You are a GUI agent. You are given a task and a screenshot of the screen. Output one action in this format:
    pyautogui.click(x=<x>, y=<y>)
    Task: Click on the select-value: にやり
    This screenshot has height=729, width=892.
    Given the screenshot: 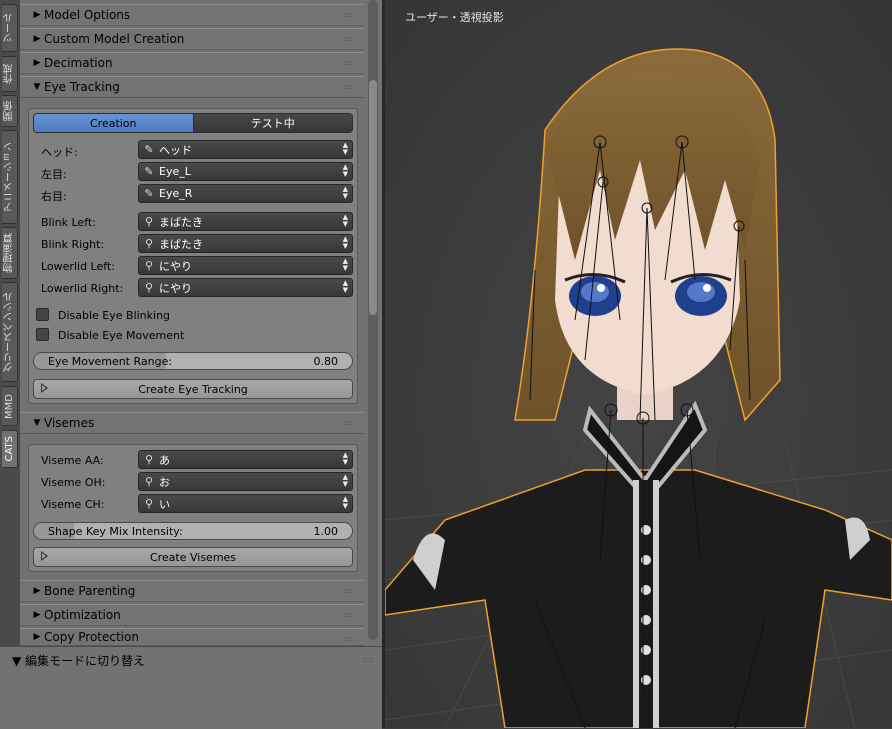 What is the action you would take?
    pyautogui.click(x=175, y=288)
    